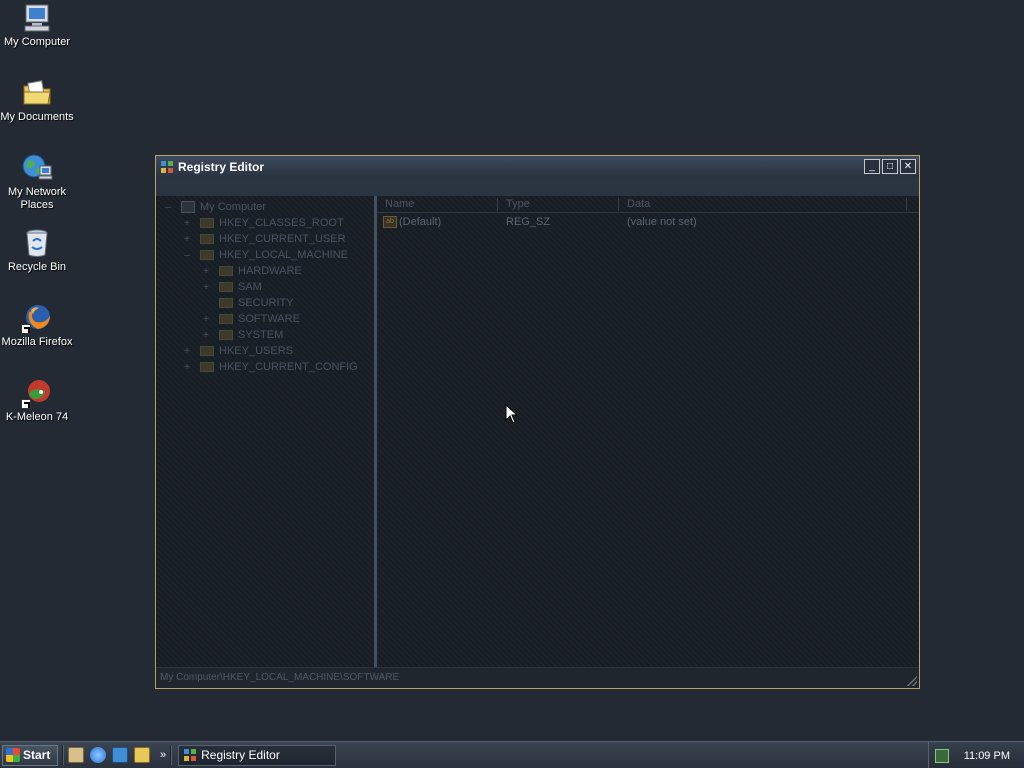 This screenshot has height=768, width=1024. What do you see at coordinates (37, 342) in the screenshot?
I see `desktop-icon-label: Mozilla Firefox` at bounding box center [37, 342].